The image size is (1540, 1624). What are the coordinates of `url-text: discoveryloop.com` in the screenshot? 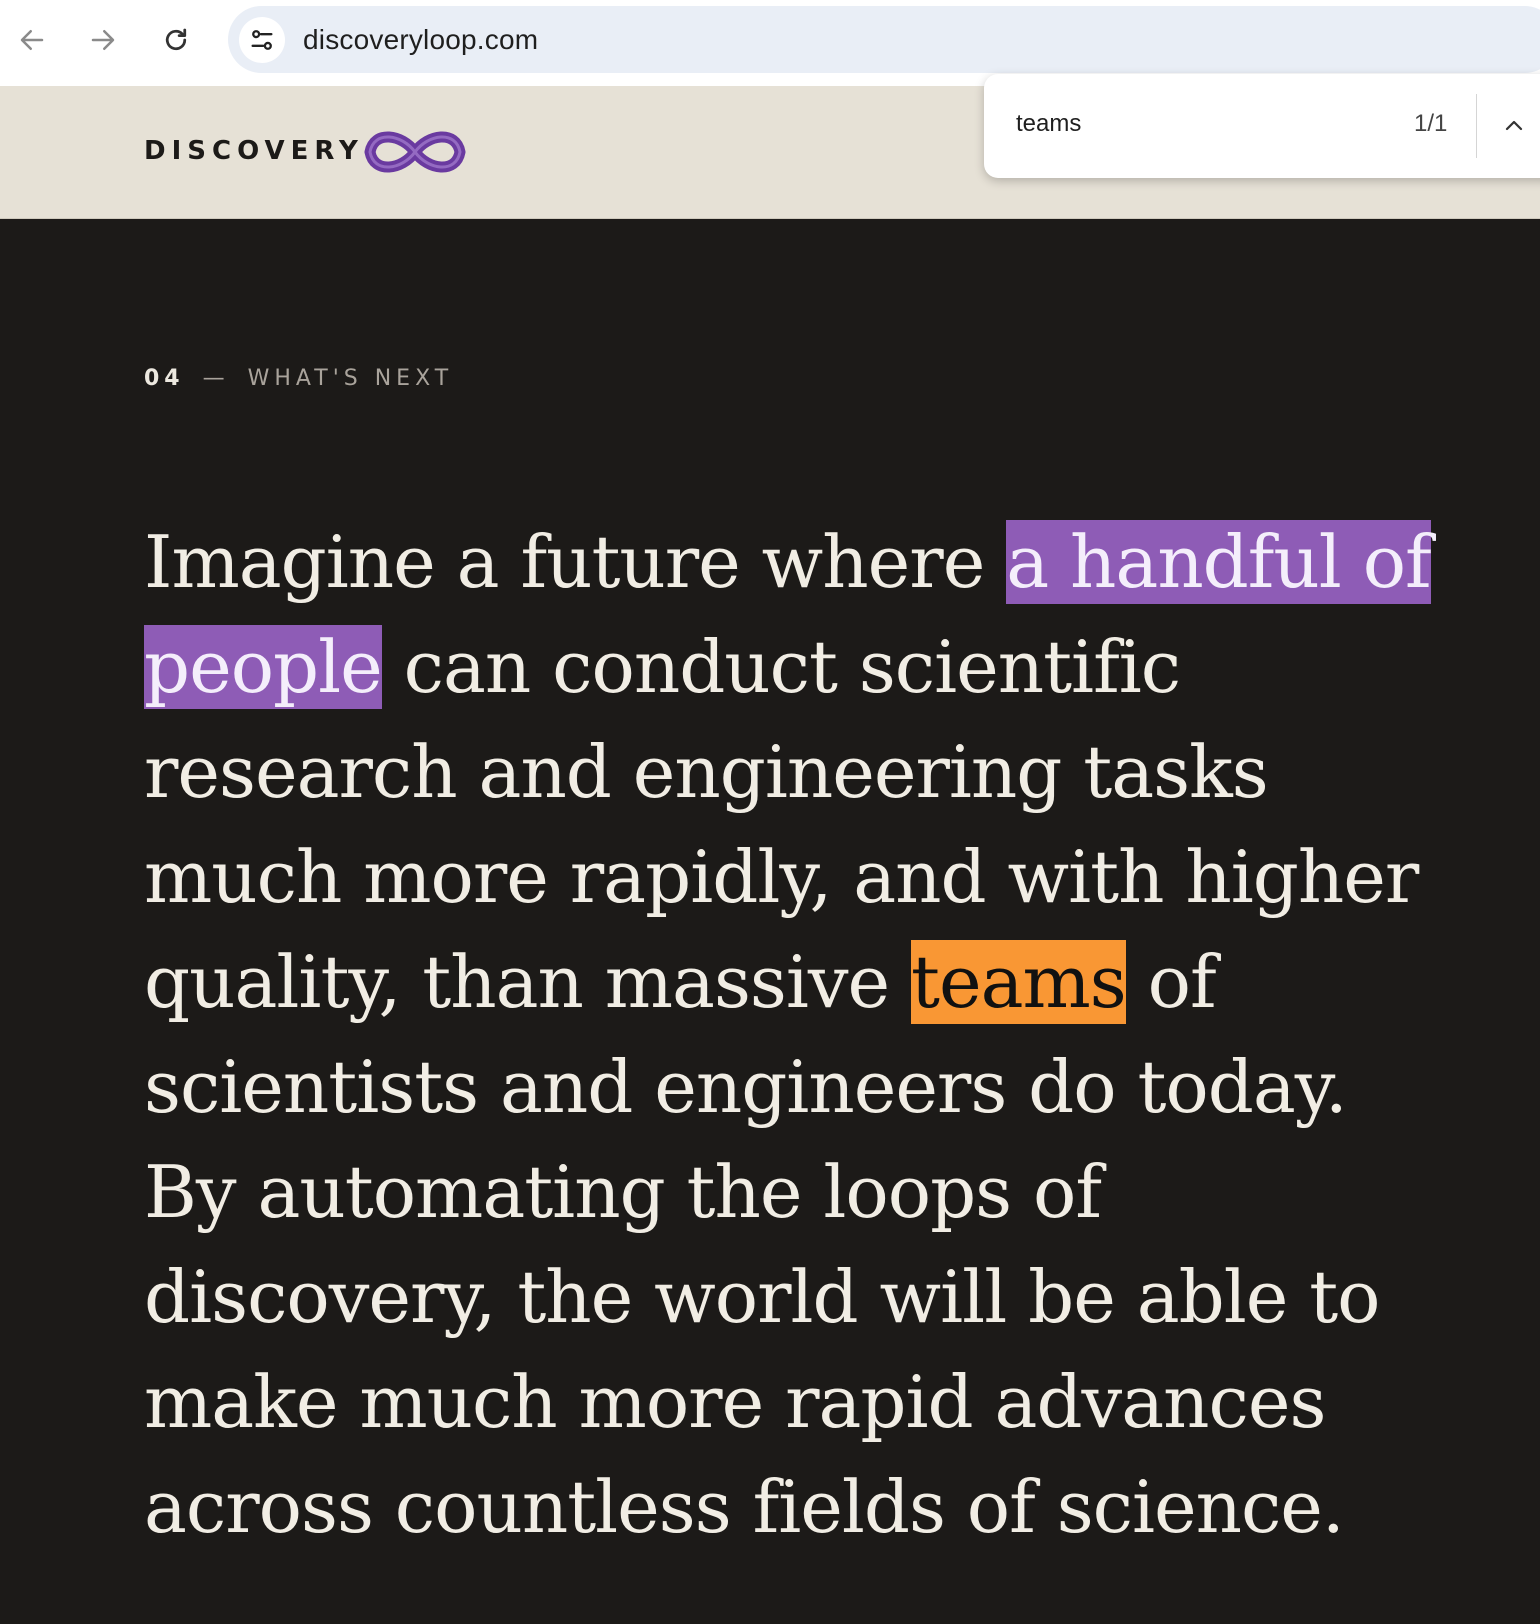 It's located at (420, 40).